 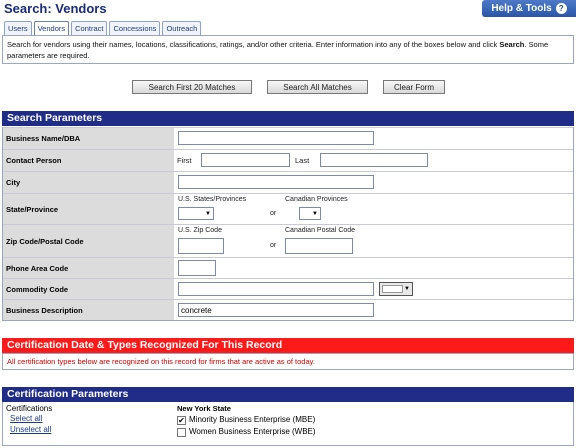 I want to click on select-all-link: Select all, so click(x=31, y=418).